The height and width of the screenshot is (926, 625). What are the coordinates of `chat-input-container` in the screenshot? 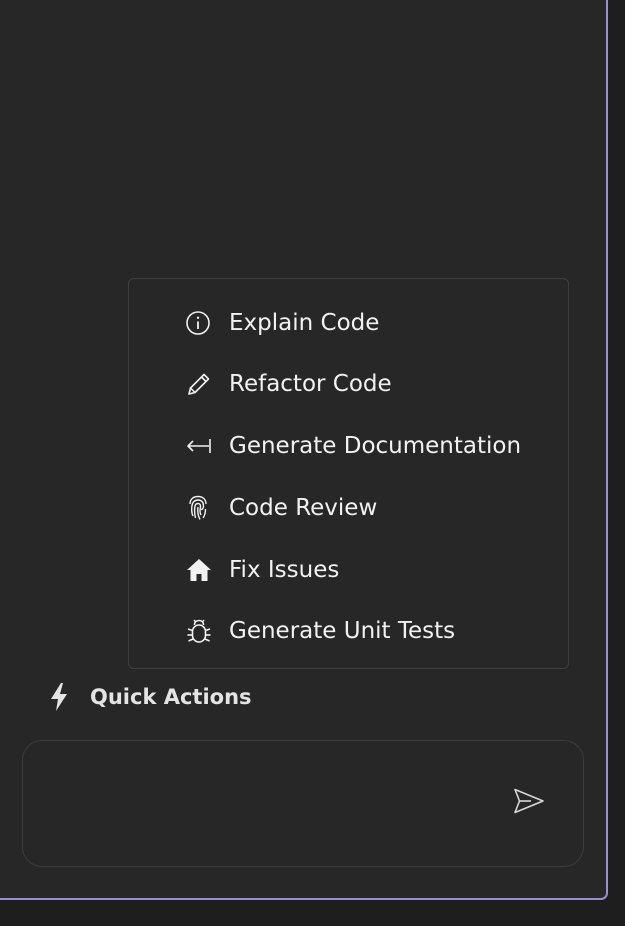 It's located at (303, 803).